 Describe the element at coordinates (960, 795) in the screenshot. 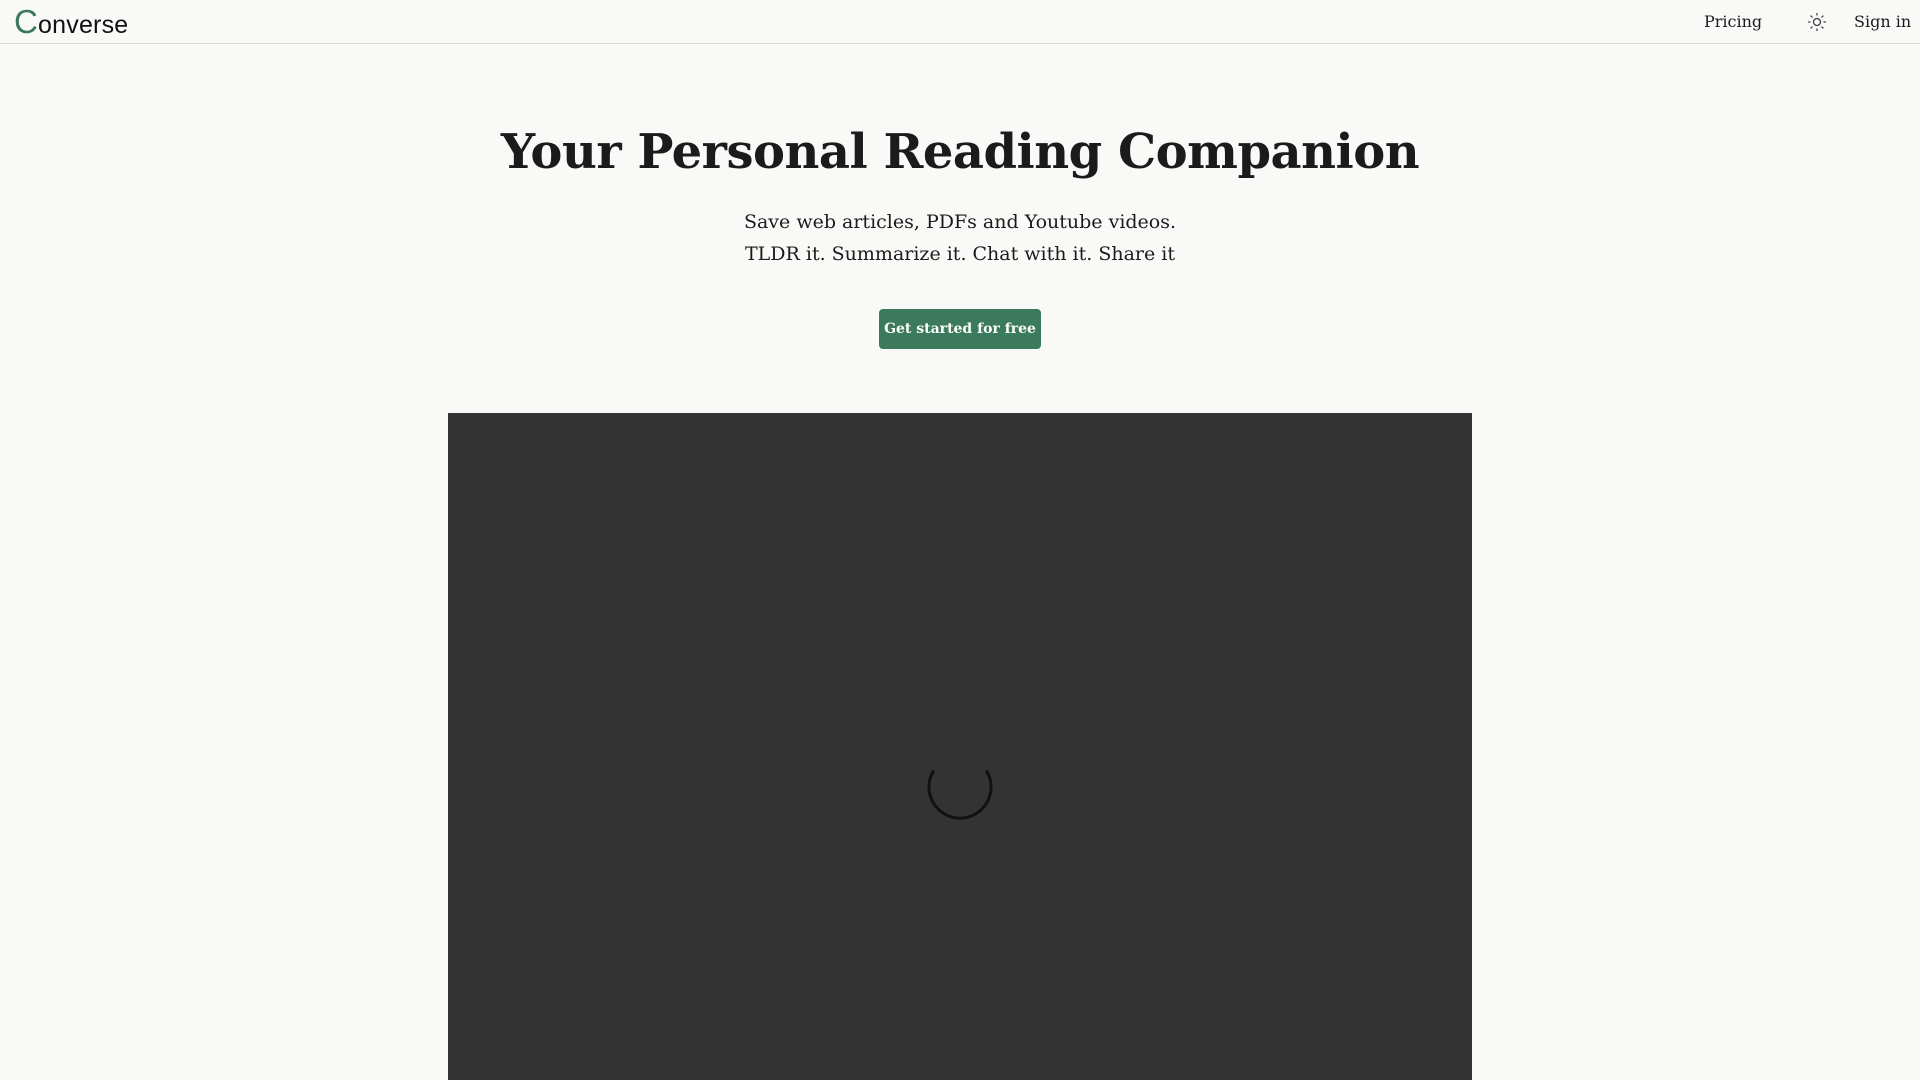

I see `loading-spinner-icon` at that location.